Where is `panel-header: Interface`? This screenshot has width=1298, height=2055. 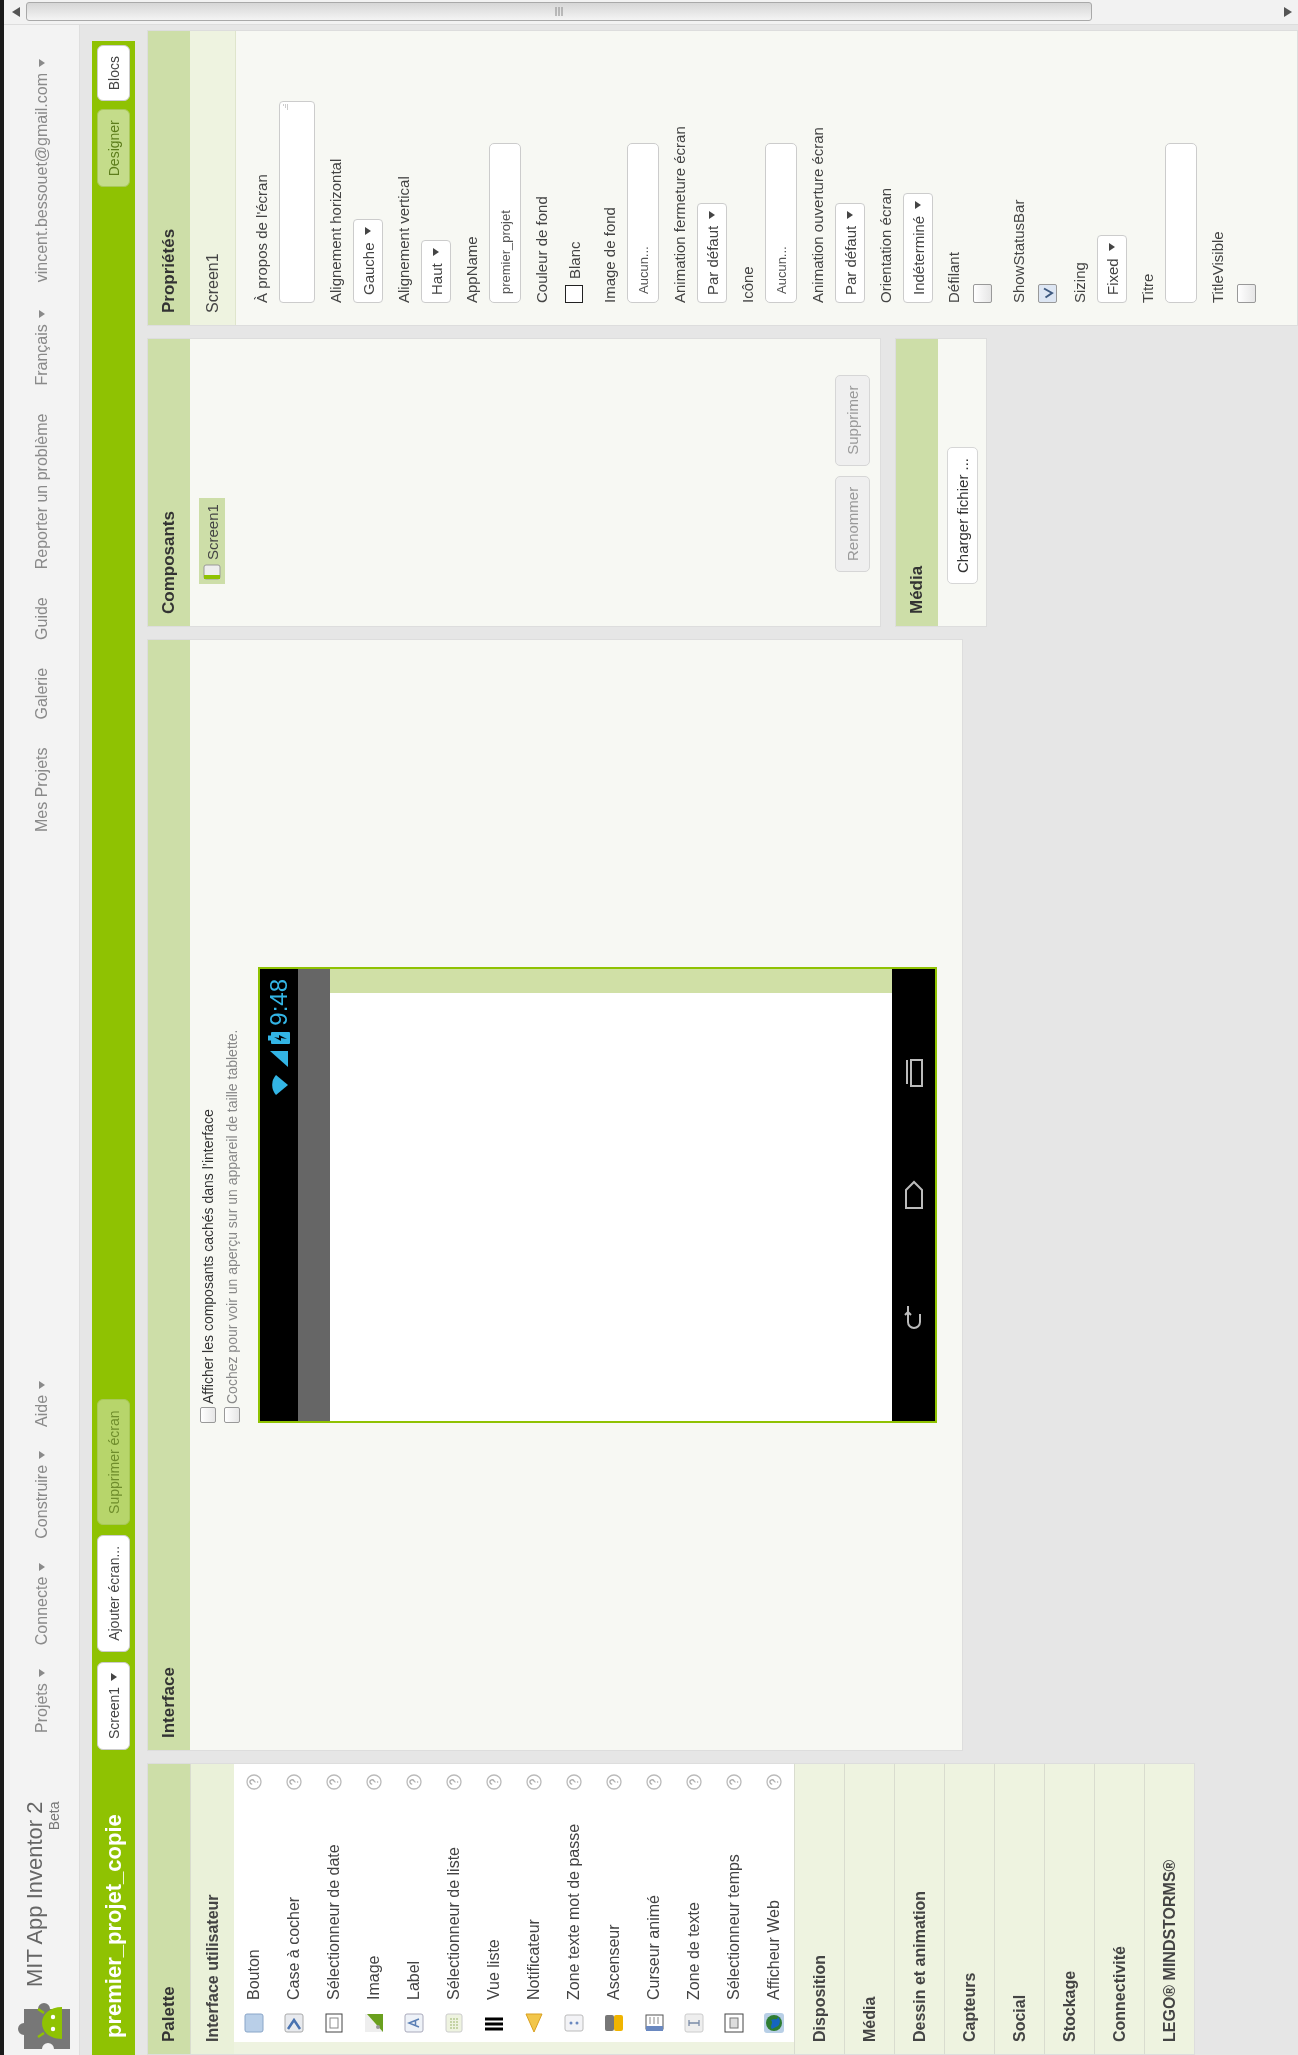 panel-header: Interface is located at coordinates (169, 1195).